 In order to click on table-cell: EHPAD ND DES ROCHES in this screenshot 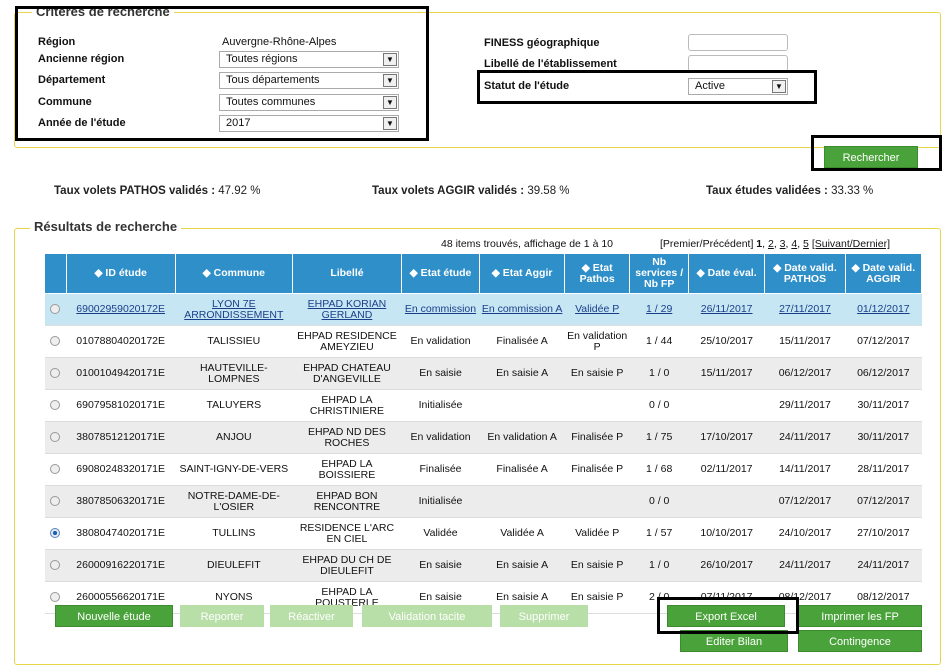, I will do `click(347, 437)`.